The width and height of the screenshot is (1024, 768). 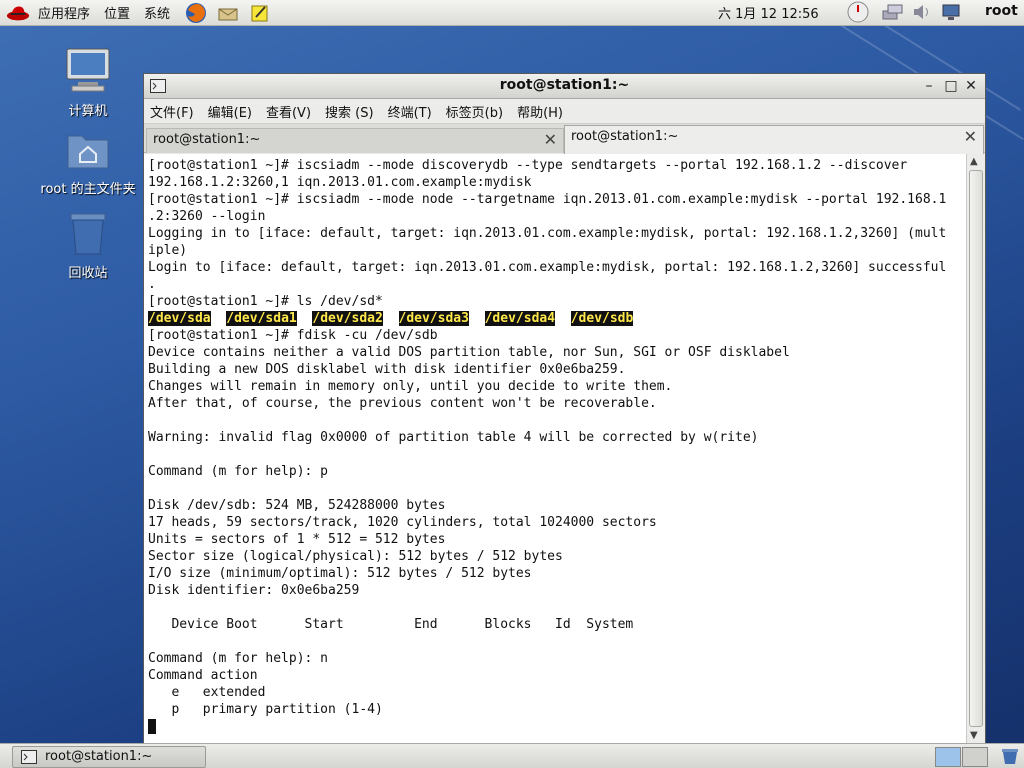 I want to click on desktop-icon-label: 回收站, so click(x=88, y=273).